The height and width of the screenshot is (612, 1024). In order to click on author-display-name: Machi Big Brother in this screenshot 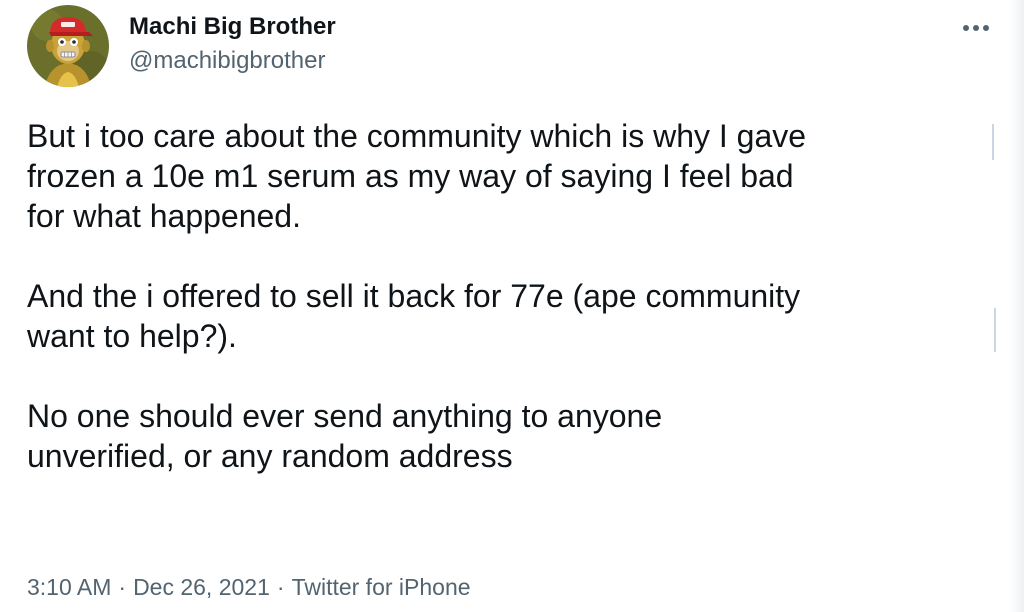, I will do `click(232, 27)`.